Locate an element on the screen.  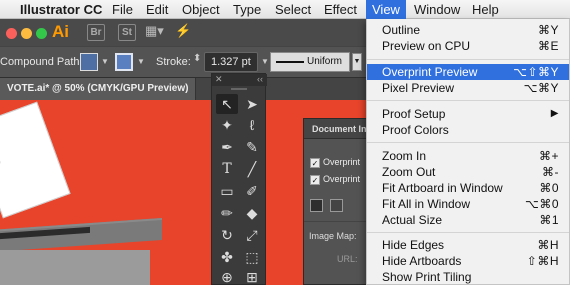
menu-item-outline: Outline ⌘Y is located at coordinates (468, 30).